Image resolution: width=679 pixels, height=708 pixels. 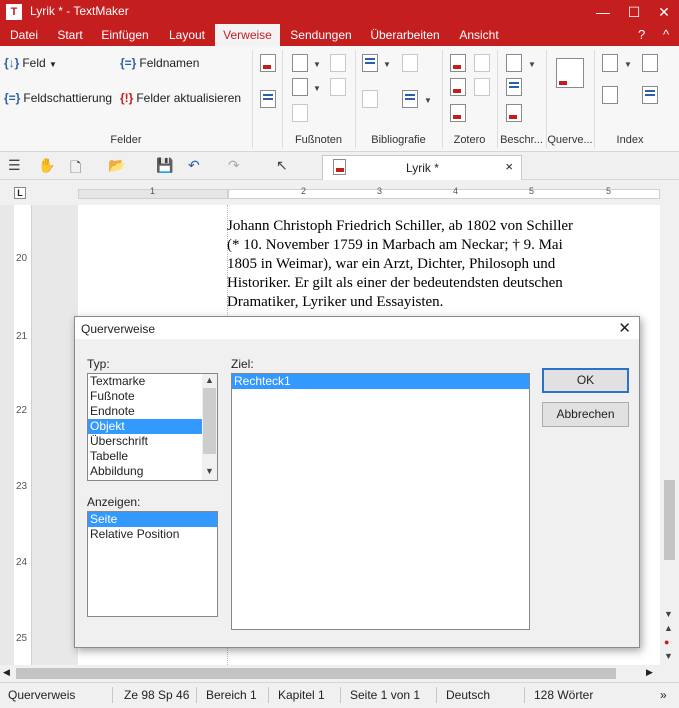 I want to click on feldnamen-button: {=} Feldnamen, so click(x=159, y=63).